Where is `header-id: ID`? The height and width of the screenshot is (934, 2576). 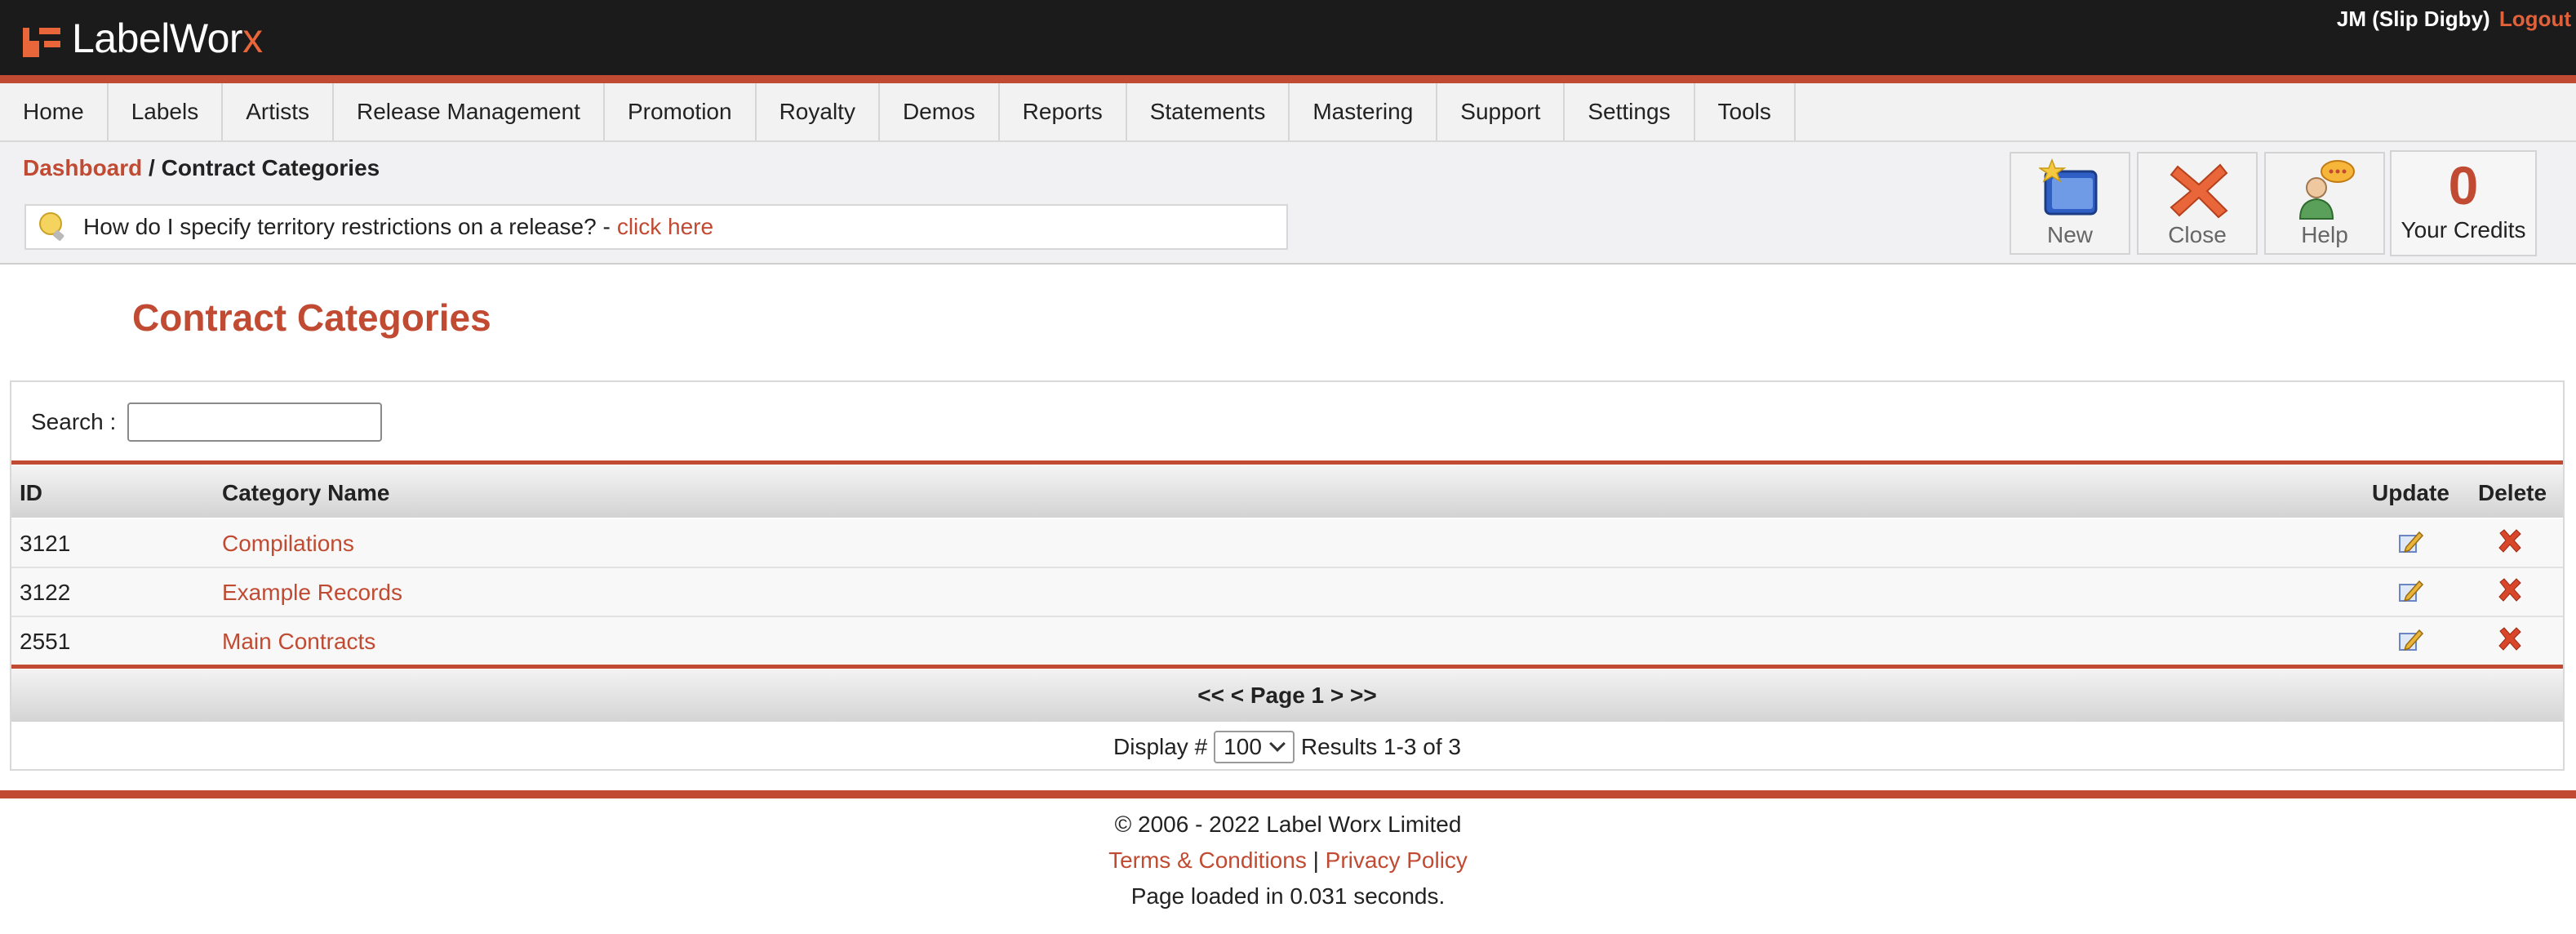
header-id: ID is located at coordinates (31, 492).